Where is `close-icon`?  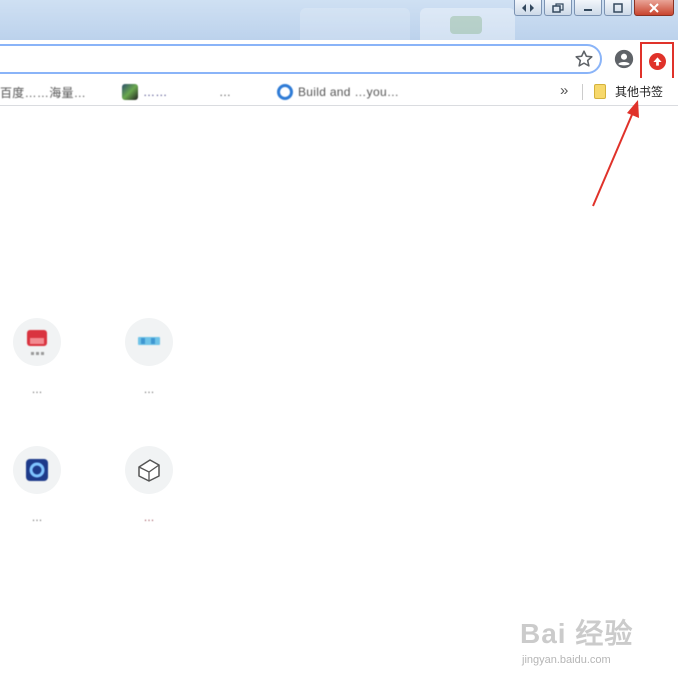
close-icon is located at coordinates (654, 7).